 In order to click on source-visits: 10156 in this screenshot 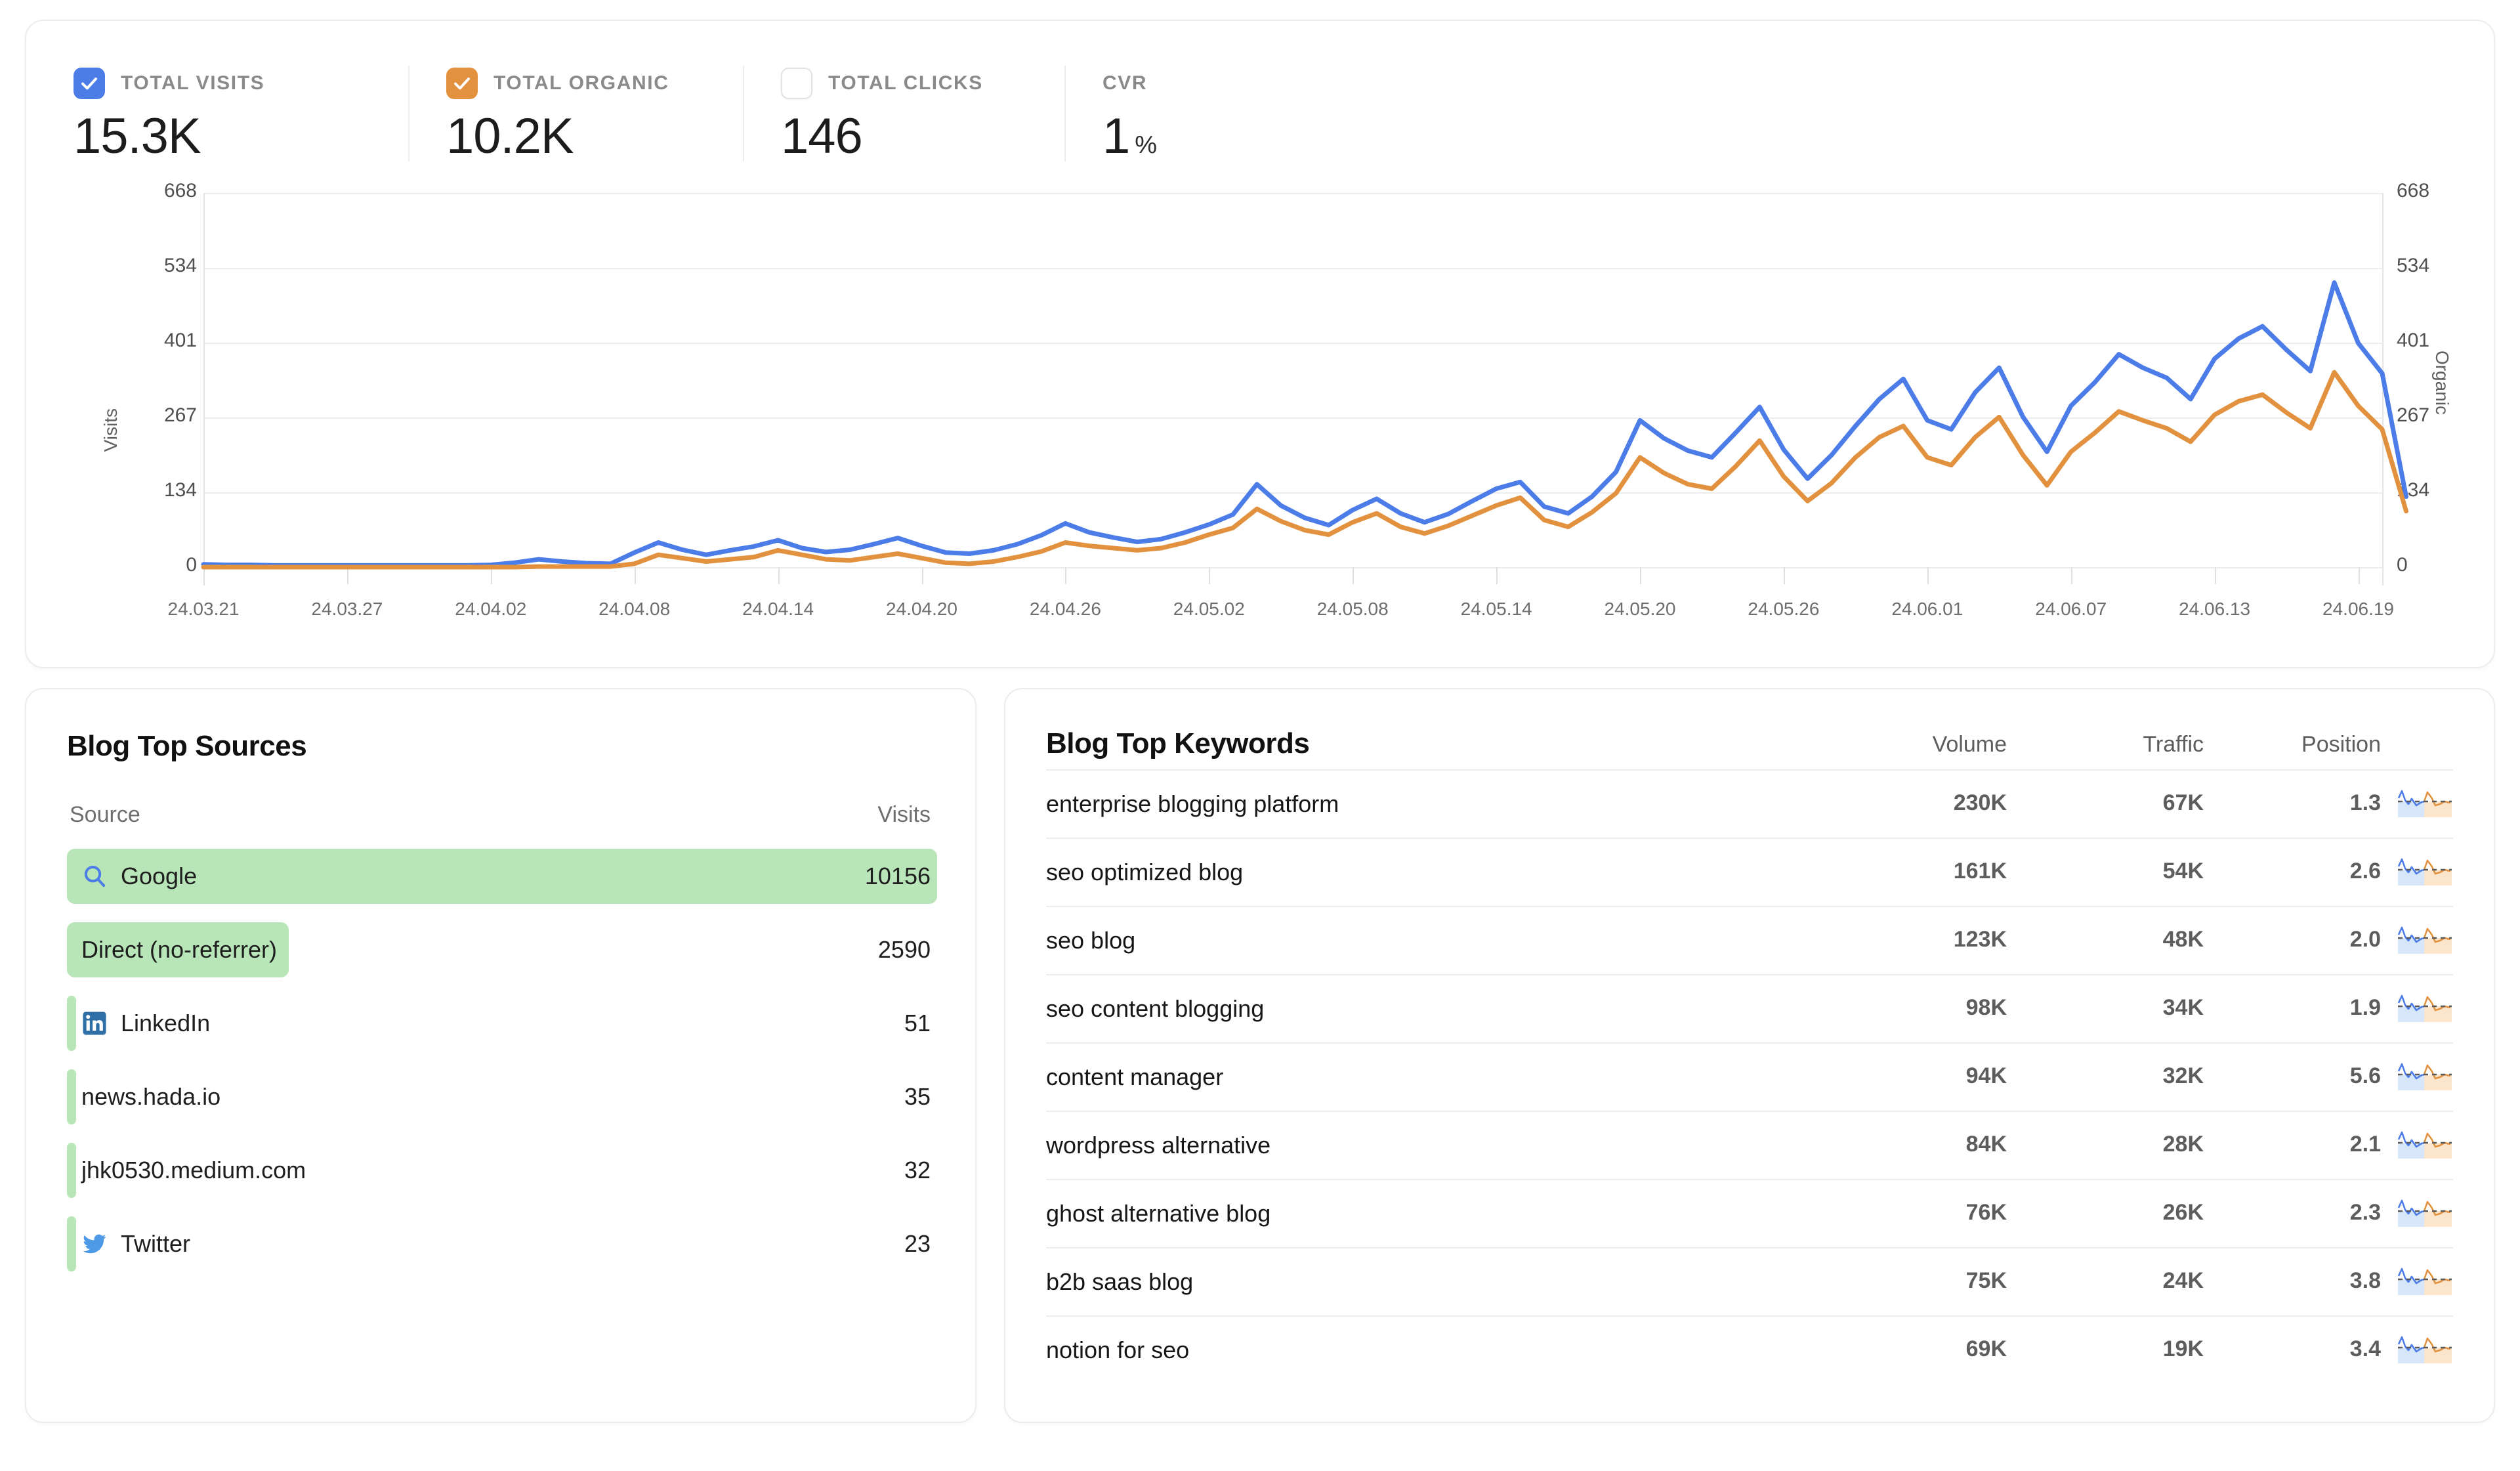, I will do `click(897, 876)`.